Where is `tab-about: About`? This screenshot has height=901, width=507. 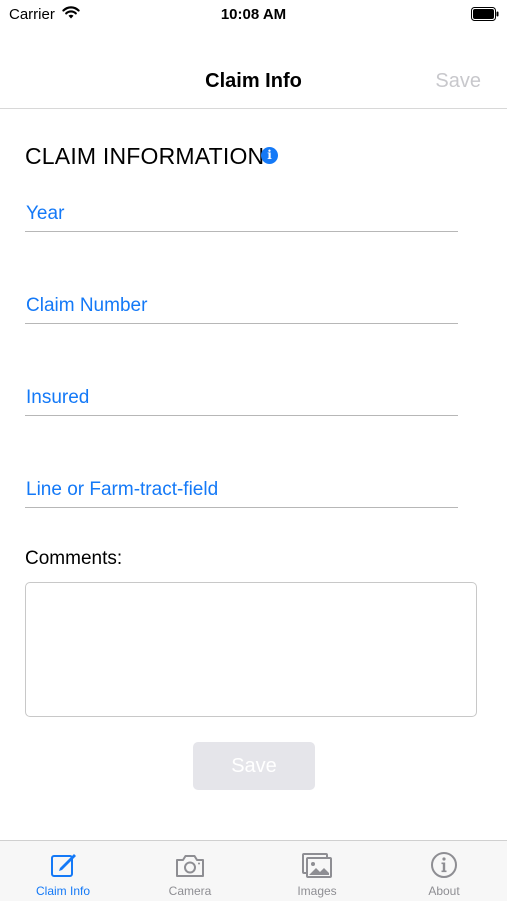 tab-about: About is located at coordinates (444, 871).